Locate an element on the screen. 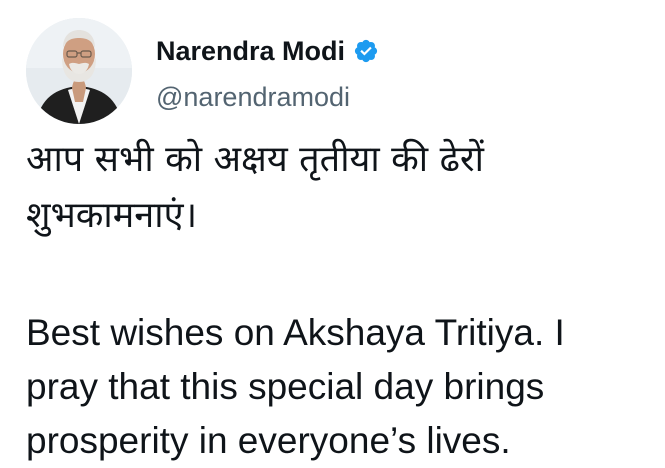 The image size is (665, 468). author-handle: @narendramodi is located at coordinates (253, 97).